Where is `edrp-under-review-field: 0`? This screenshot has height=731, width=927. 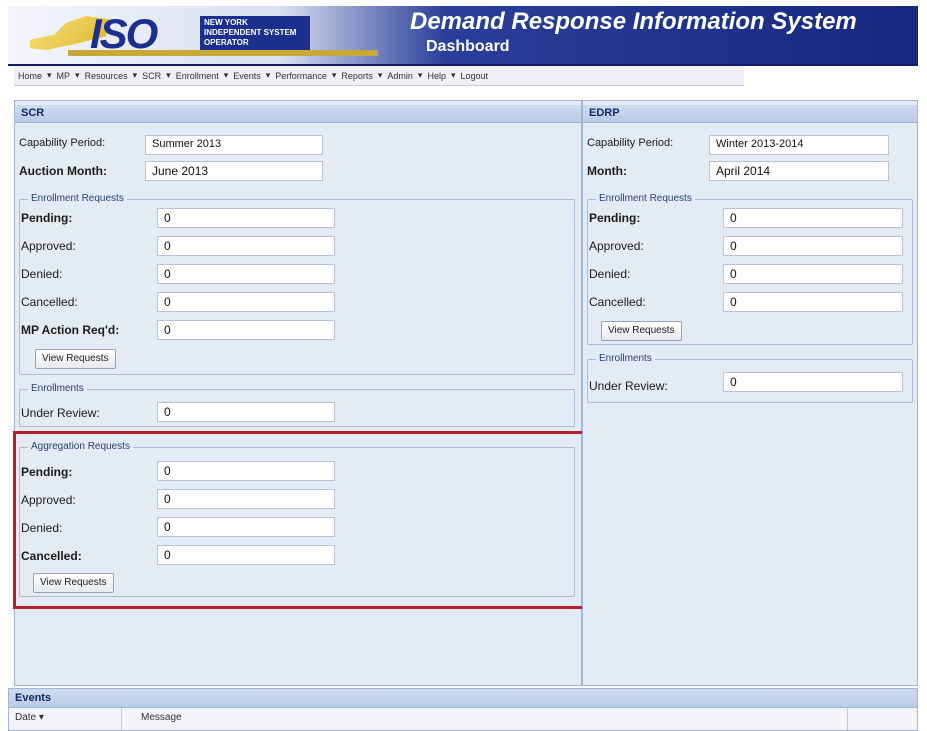
edrp-under-review-field: 0 is located at coordinates (813, 382).